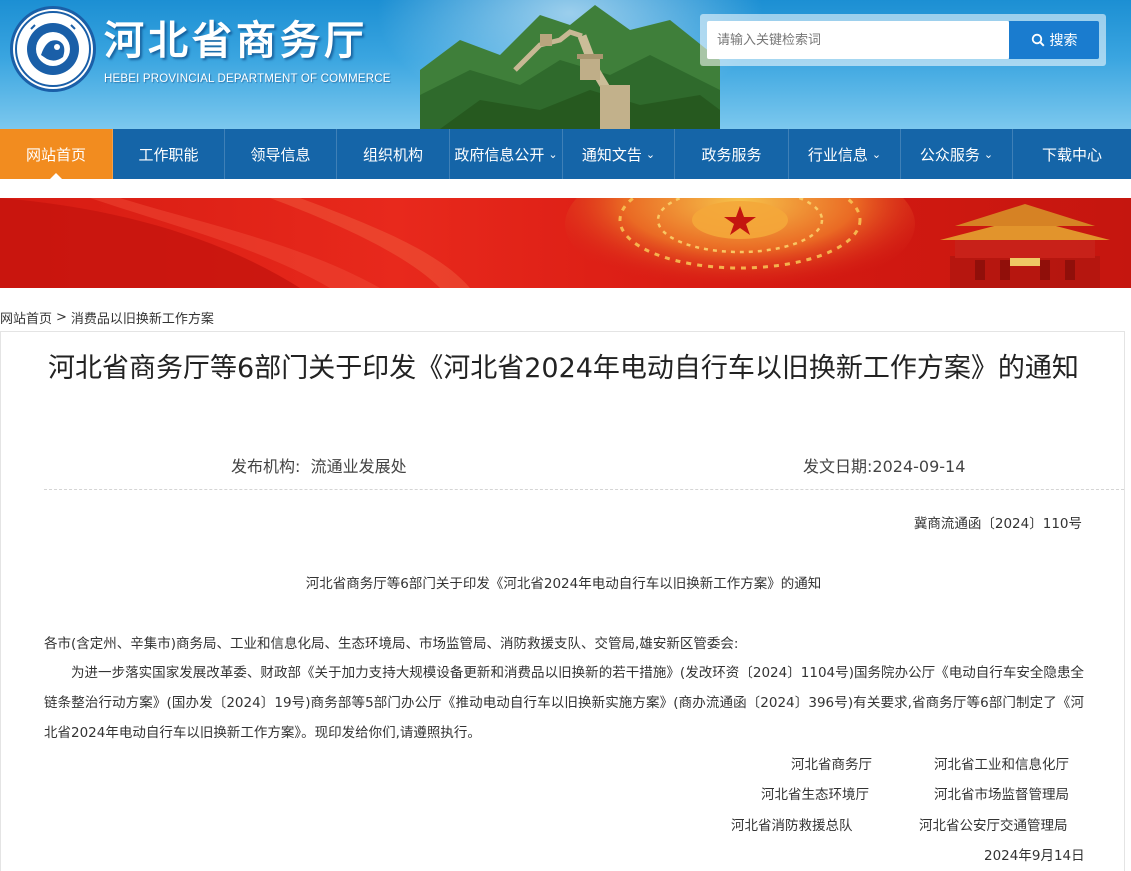  I want to click on nav-item-label: 组织机构, so click(392, 154).